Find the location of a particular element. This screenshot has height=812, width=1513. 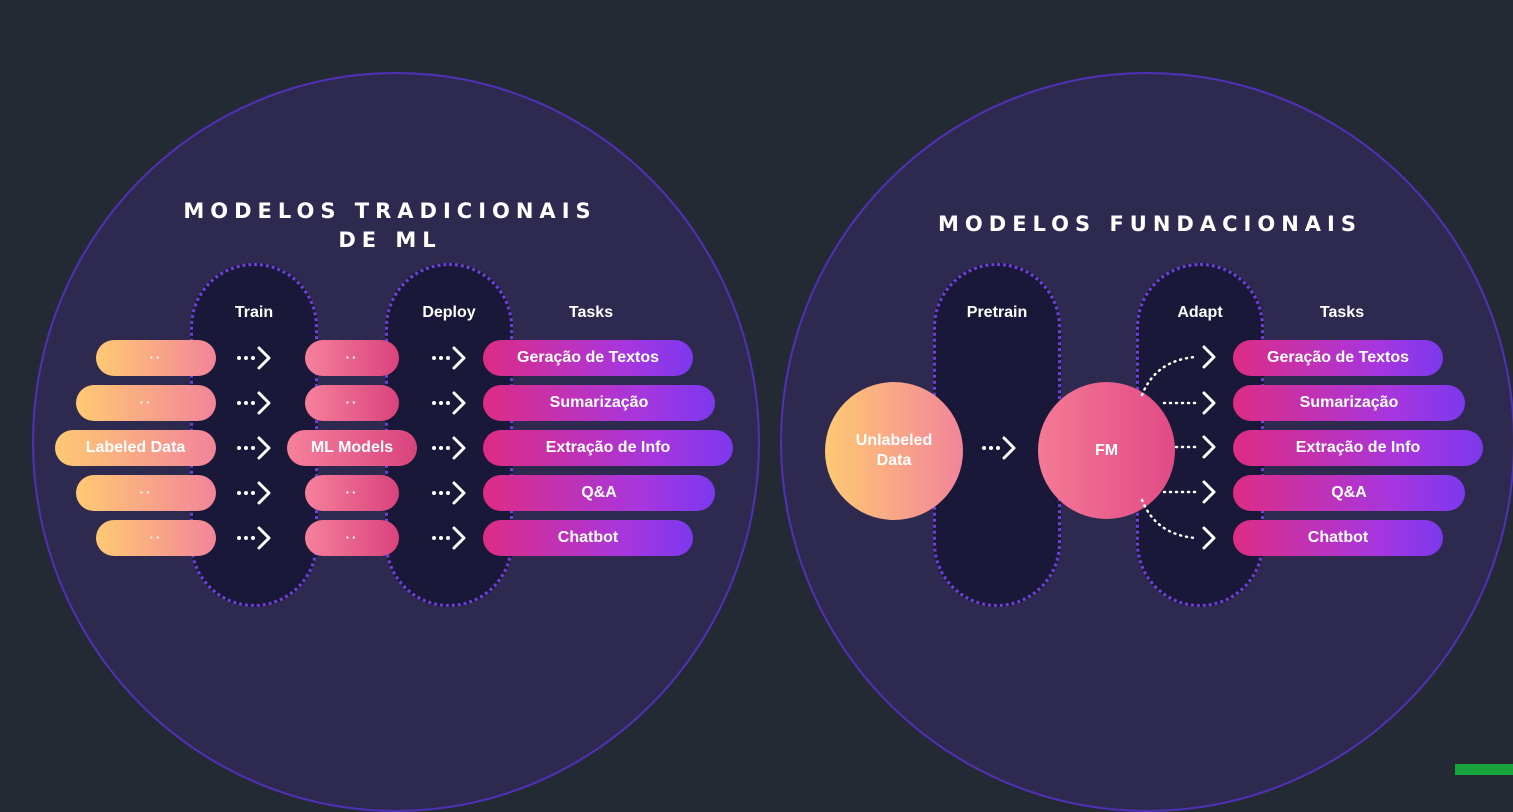

model-pill-2: ·· is located at coordinates (352, 403).